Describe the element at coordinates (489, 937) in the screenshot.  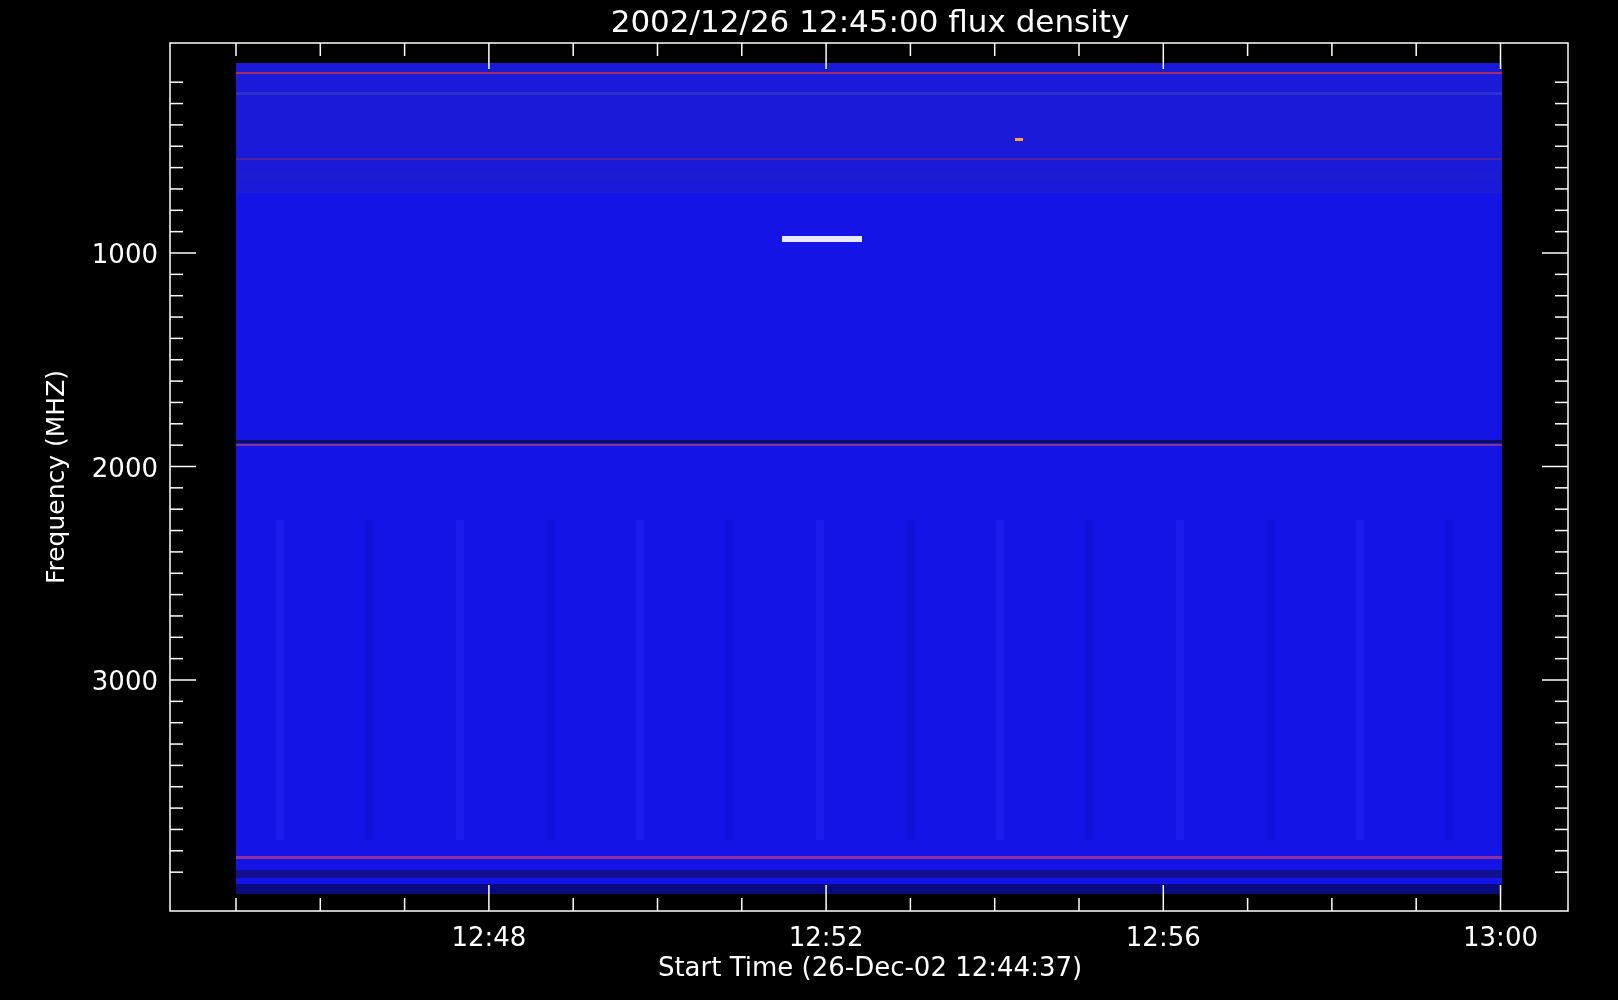
I see `x-tick-label: 12:48` at that location.